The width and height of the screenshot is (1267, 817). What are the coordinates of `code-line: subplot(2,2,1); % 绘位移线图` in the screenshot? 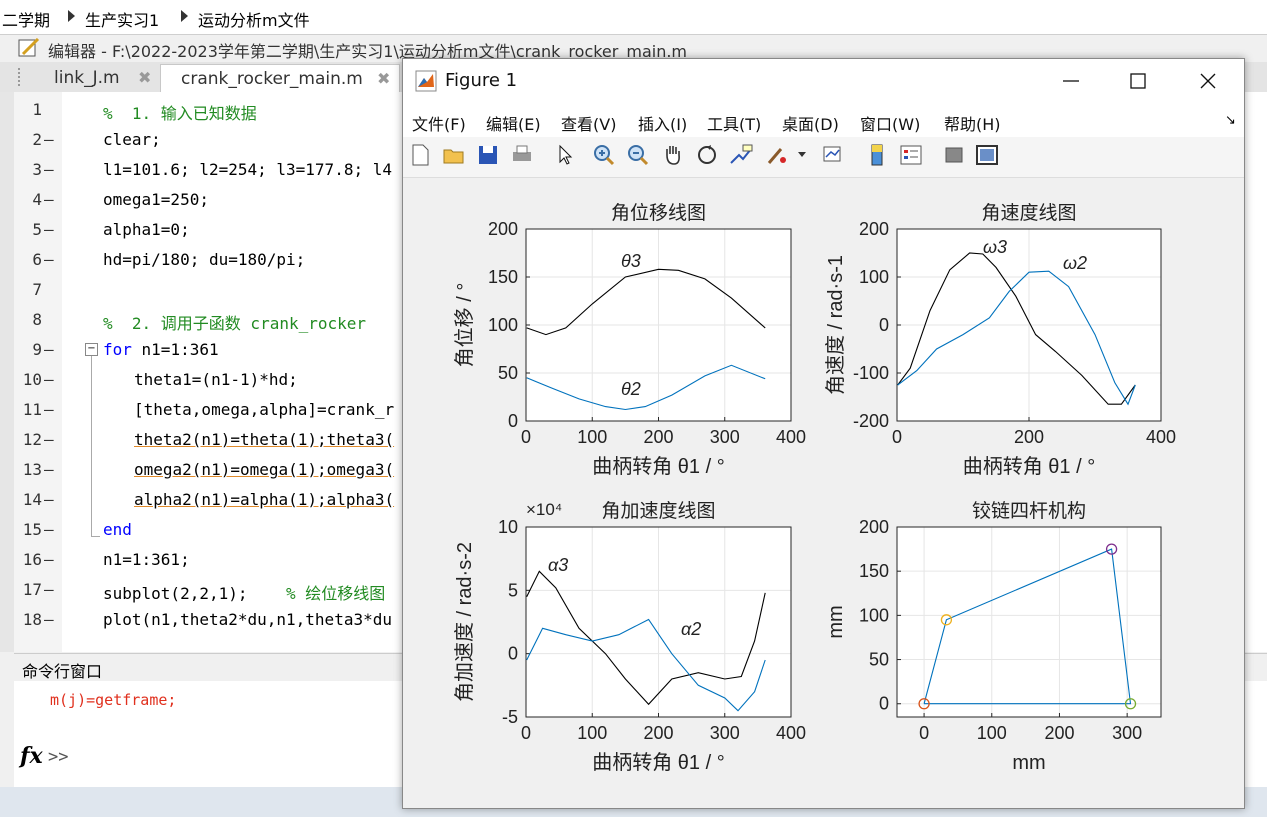 It's located at (244, 592).